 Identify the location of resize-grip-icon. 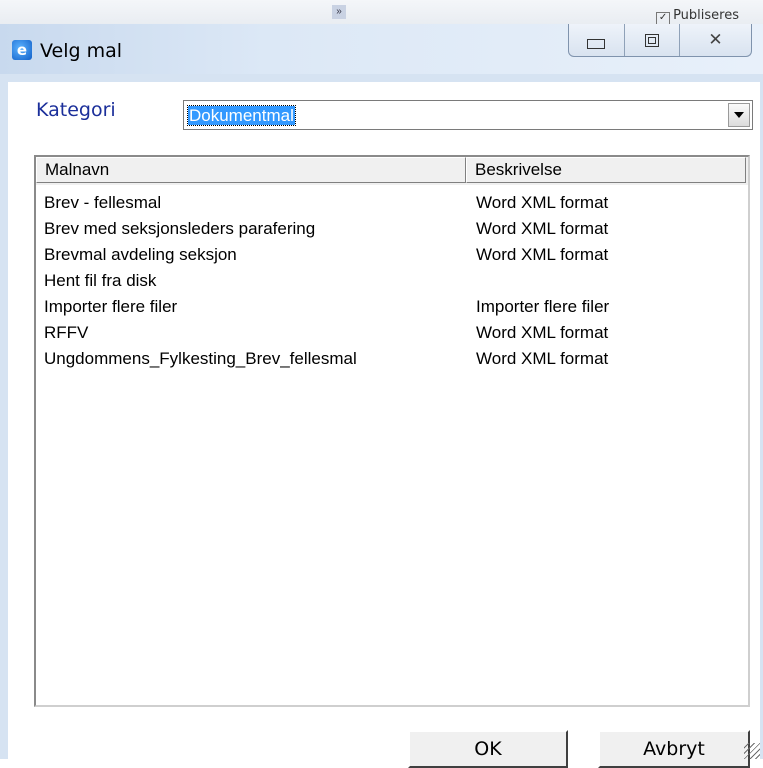
(752, 751).